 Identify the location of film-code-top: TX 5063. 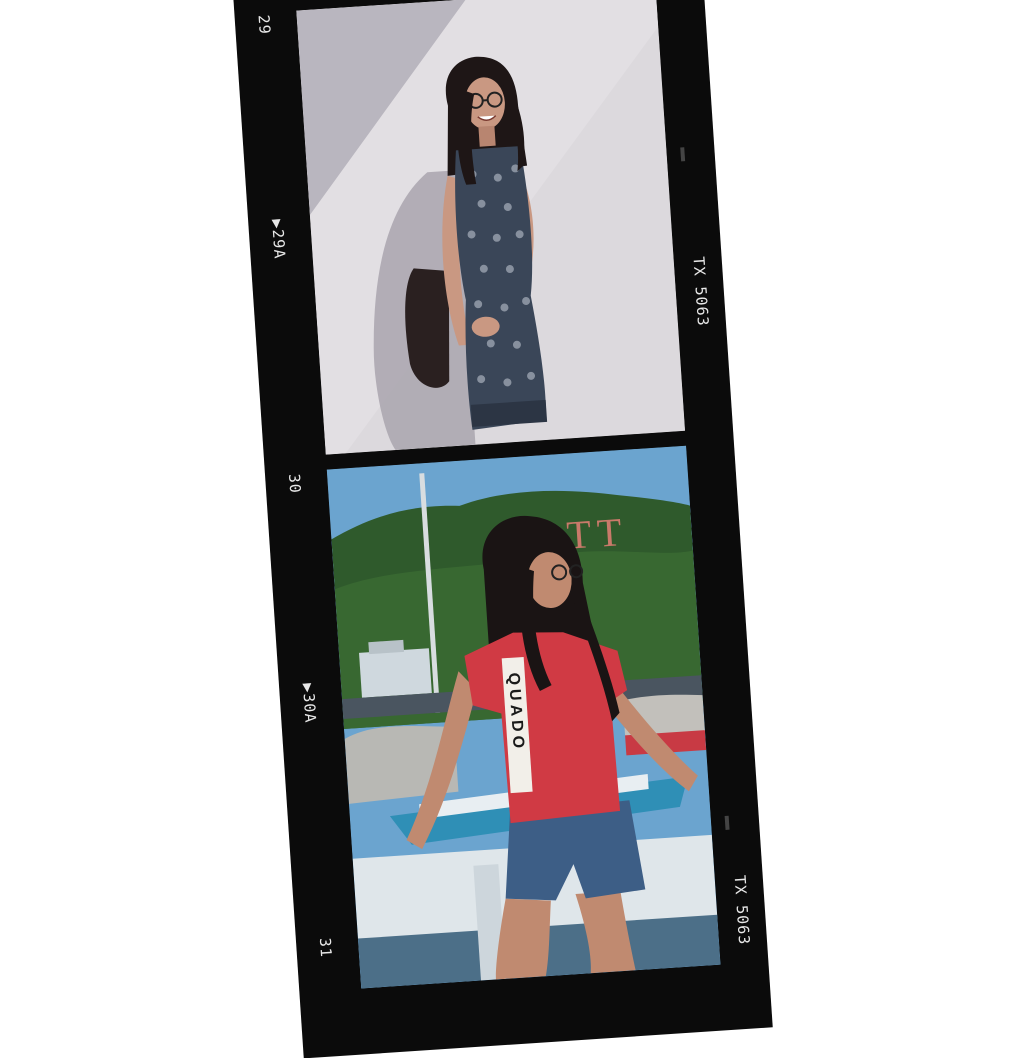
(701, 291).